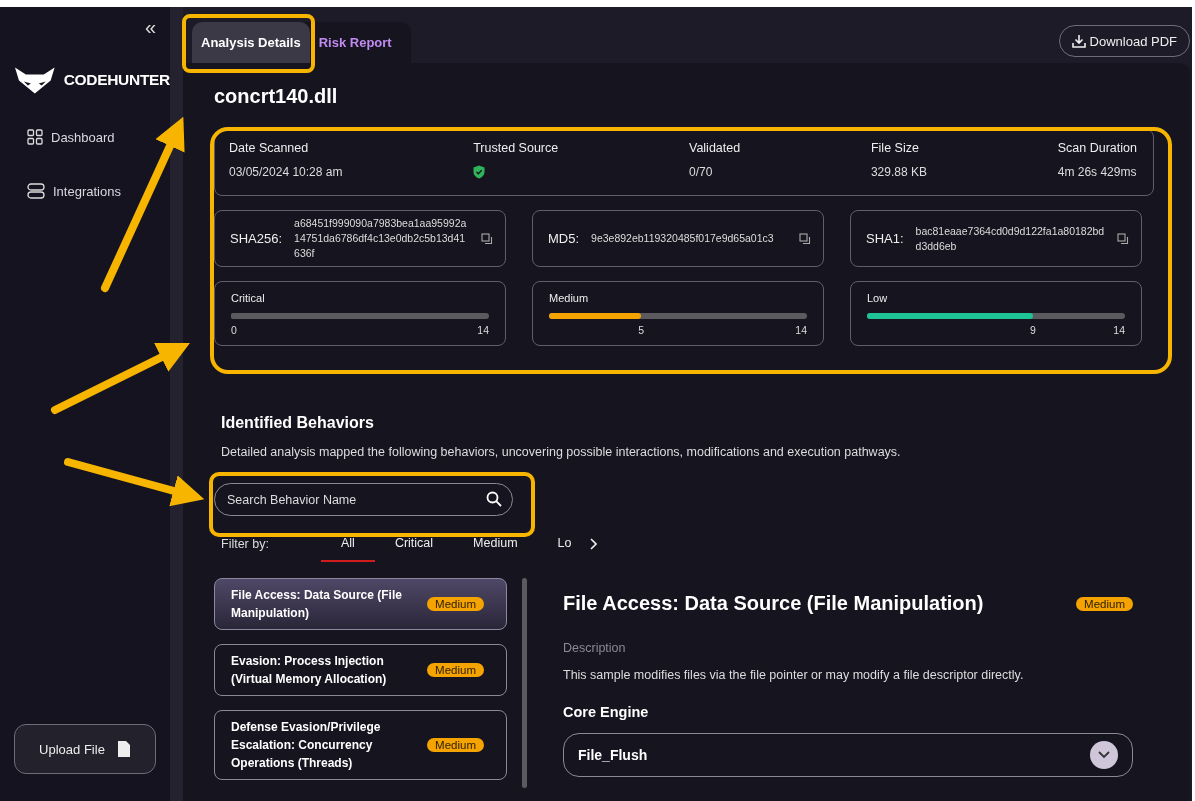  What do you see at coordinates (306, 745) in the screenshot?
I see `behavior-name: Defense Evasion/Privilege Escalation: Concurrency Operations (Threads)` at bounding box center [306, 745].